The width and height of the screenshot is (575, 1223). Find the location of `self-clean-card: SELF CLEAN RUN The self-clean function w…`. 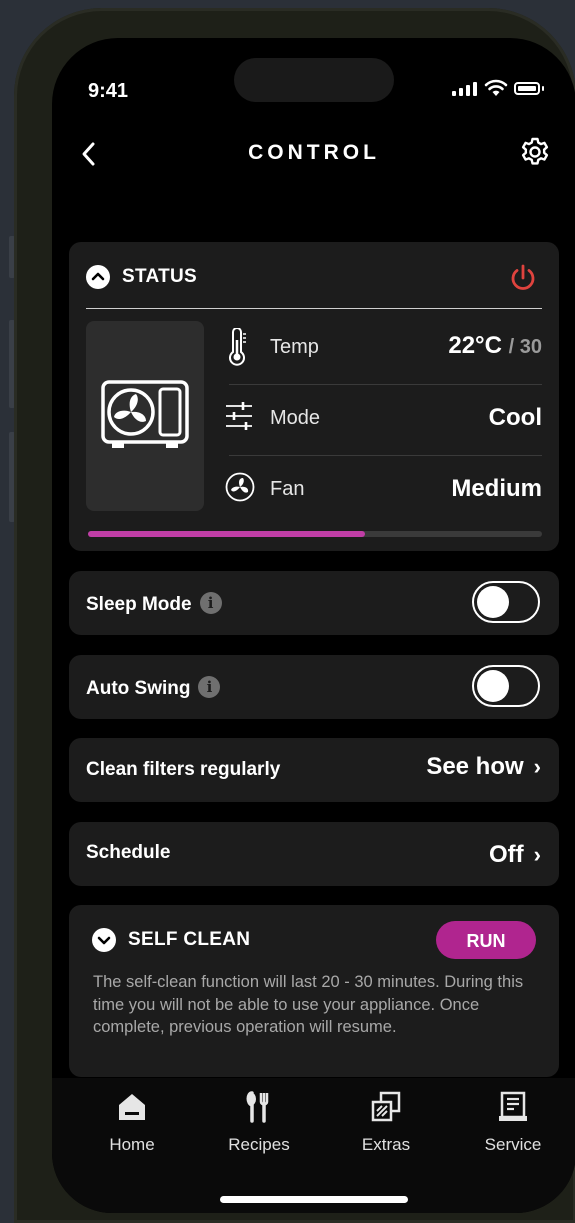

self-clean-card: SELF CLEAN RUN The self-clean function w… is located at coordinates (314, 991).